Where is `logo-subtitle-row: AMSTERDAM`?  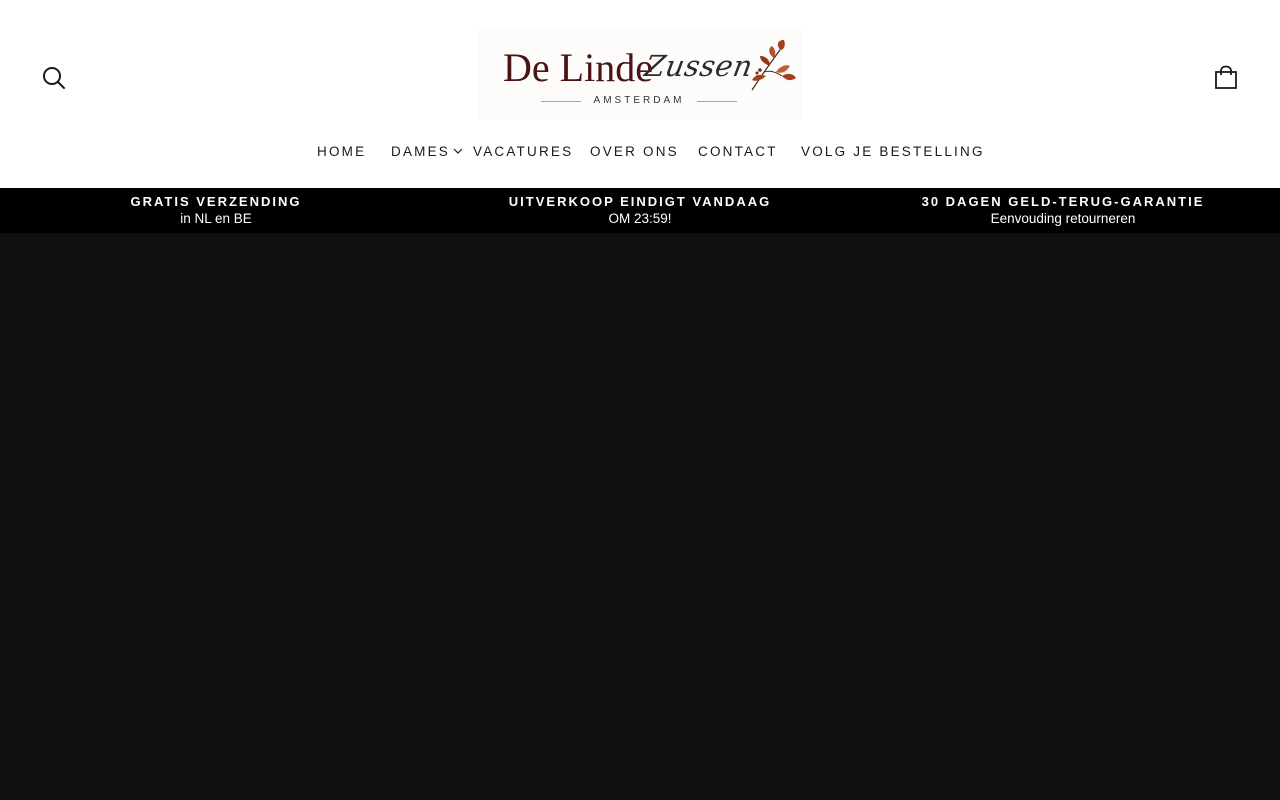
logo-subtitle-row: AMSTERDAM is located at coordinates (639, 101).